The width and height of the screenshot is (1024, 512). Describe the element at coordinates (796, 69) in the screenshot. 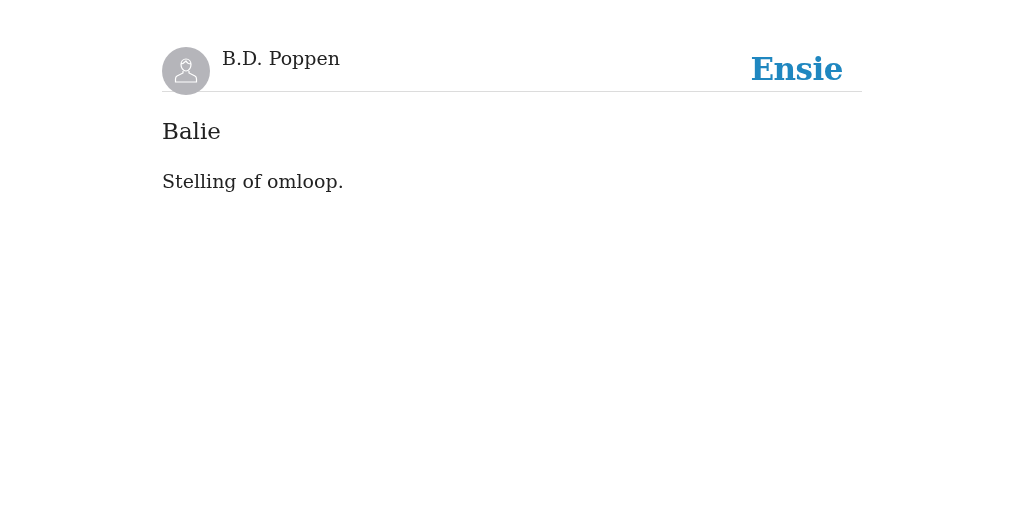

I see `logo: Ensie` at that location.